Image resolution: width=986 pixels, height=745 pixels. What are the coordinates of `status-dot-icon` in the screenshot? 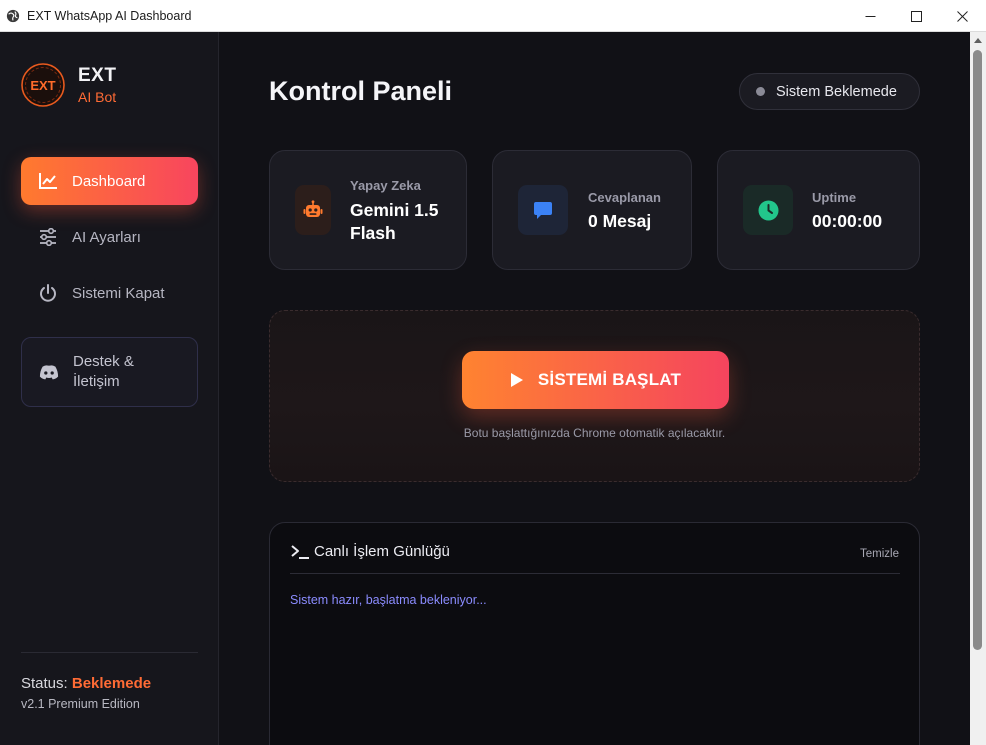 It's located at (760, 91).